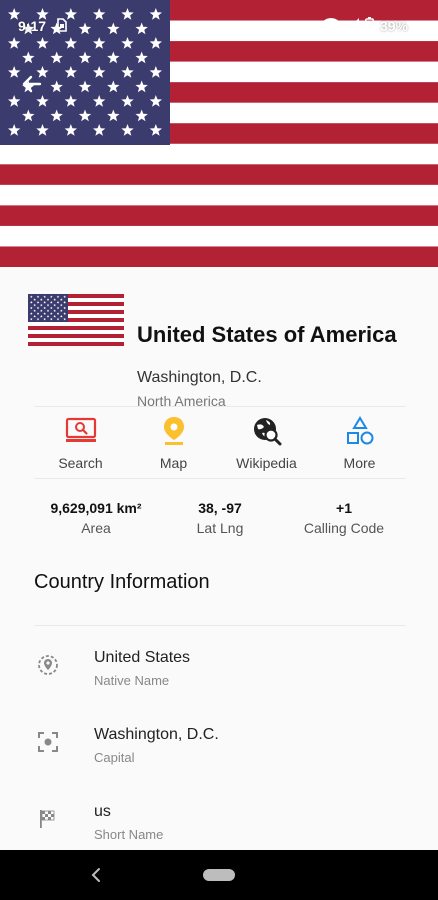  Describe the element at coordinates (360, 431) in the screenshot. I see `shapes-icon` at that location.